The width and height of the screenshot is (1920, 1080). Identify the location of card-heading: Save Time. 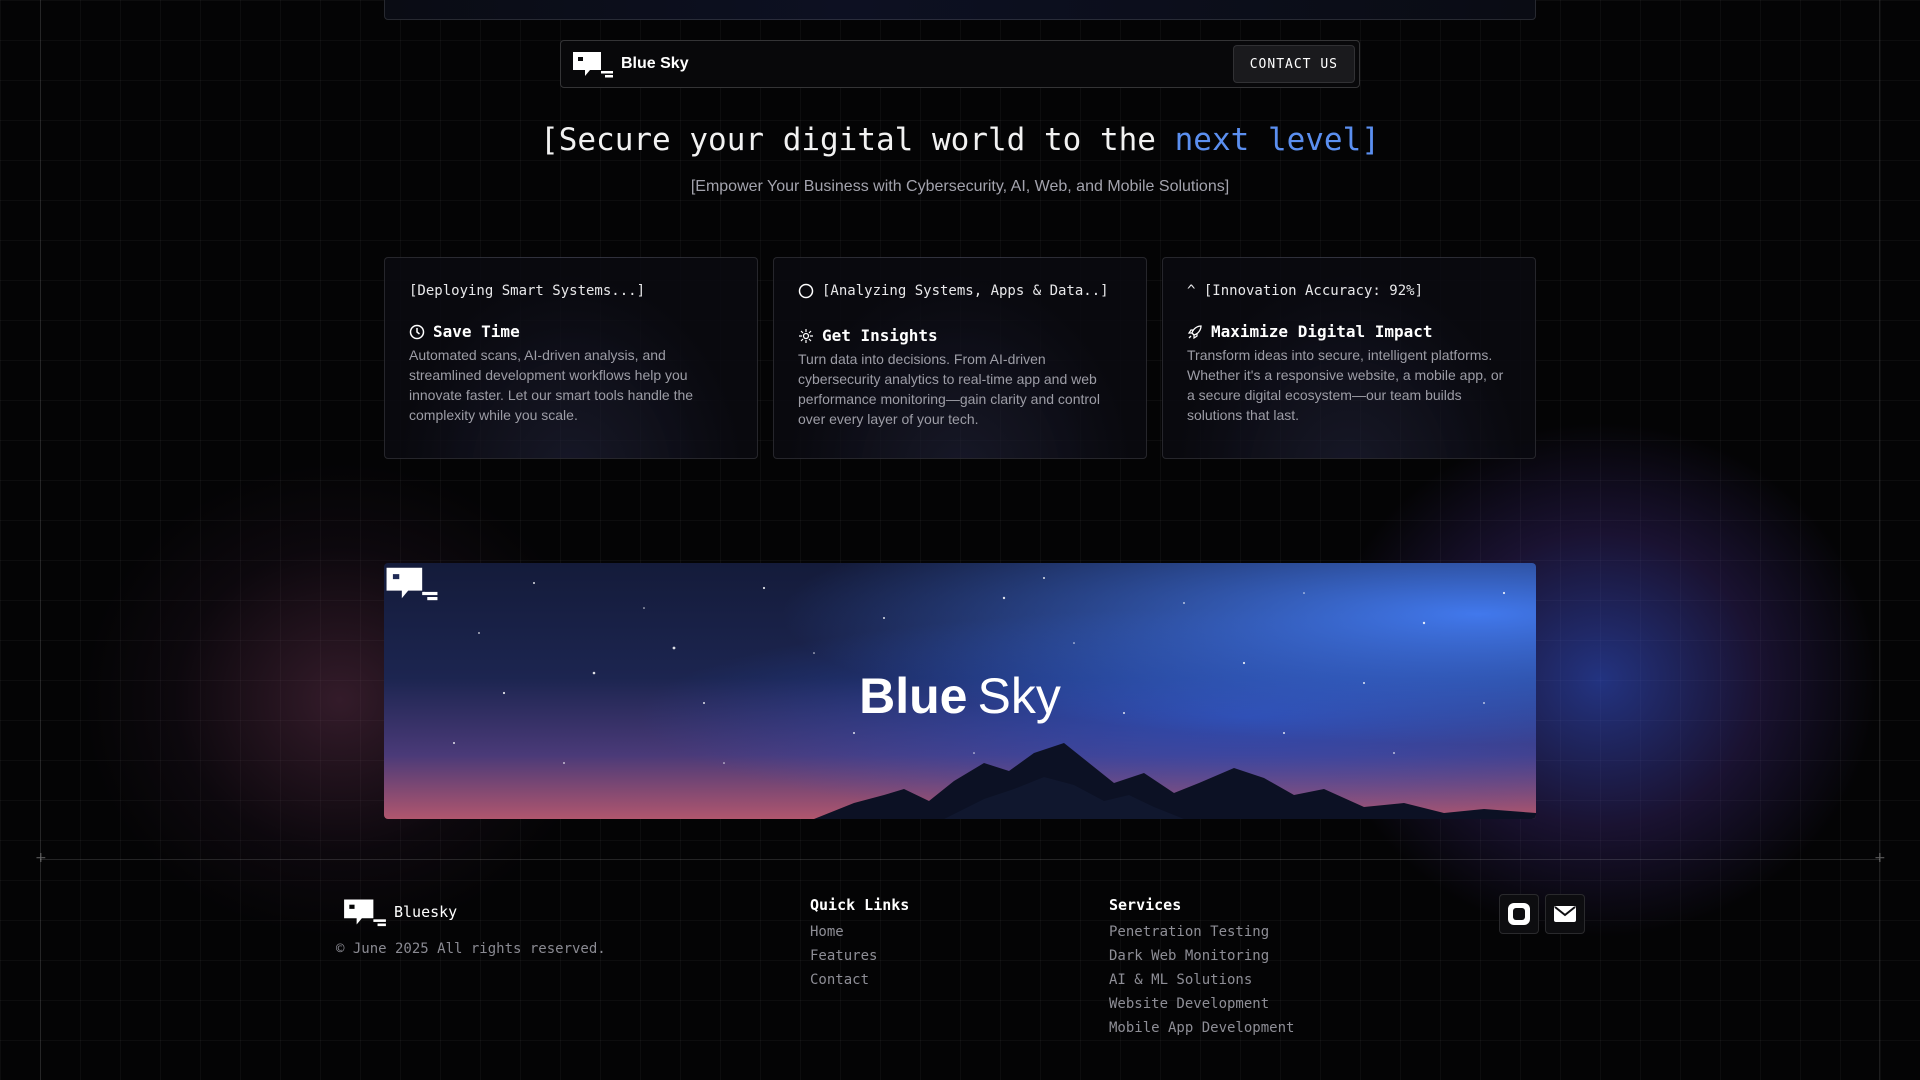
(571, 331).